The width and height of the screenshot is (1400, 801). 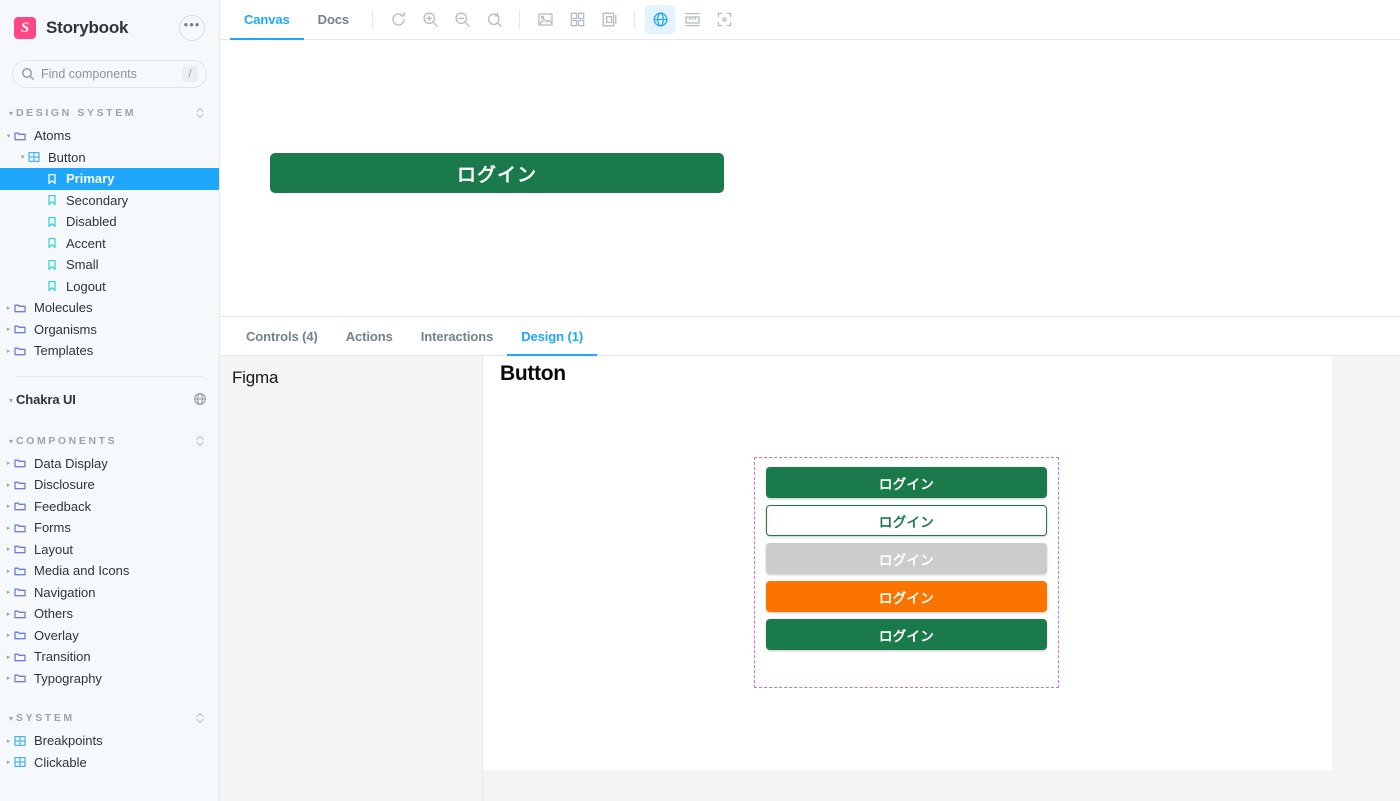 I want to click on figma-button-primary: ログイン, so click(x=906, y=482).